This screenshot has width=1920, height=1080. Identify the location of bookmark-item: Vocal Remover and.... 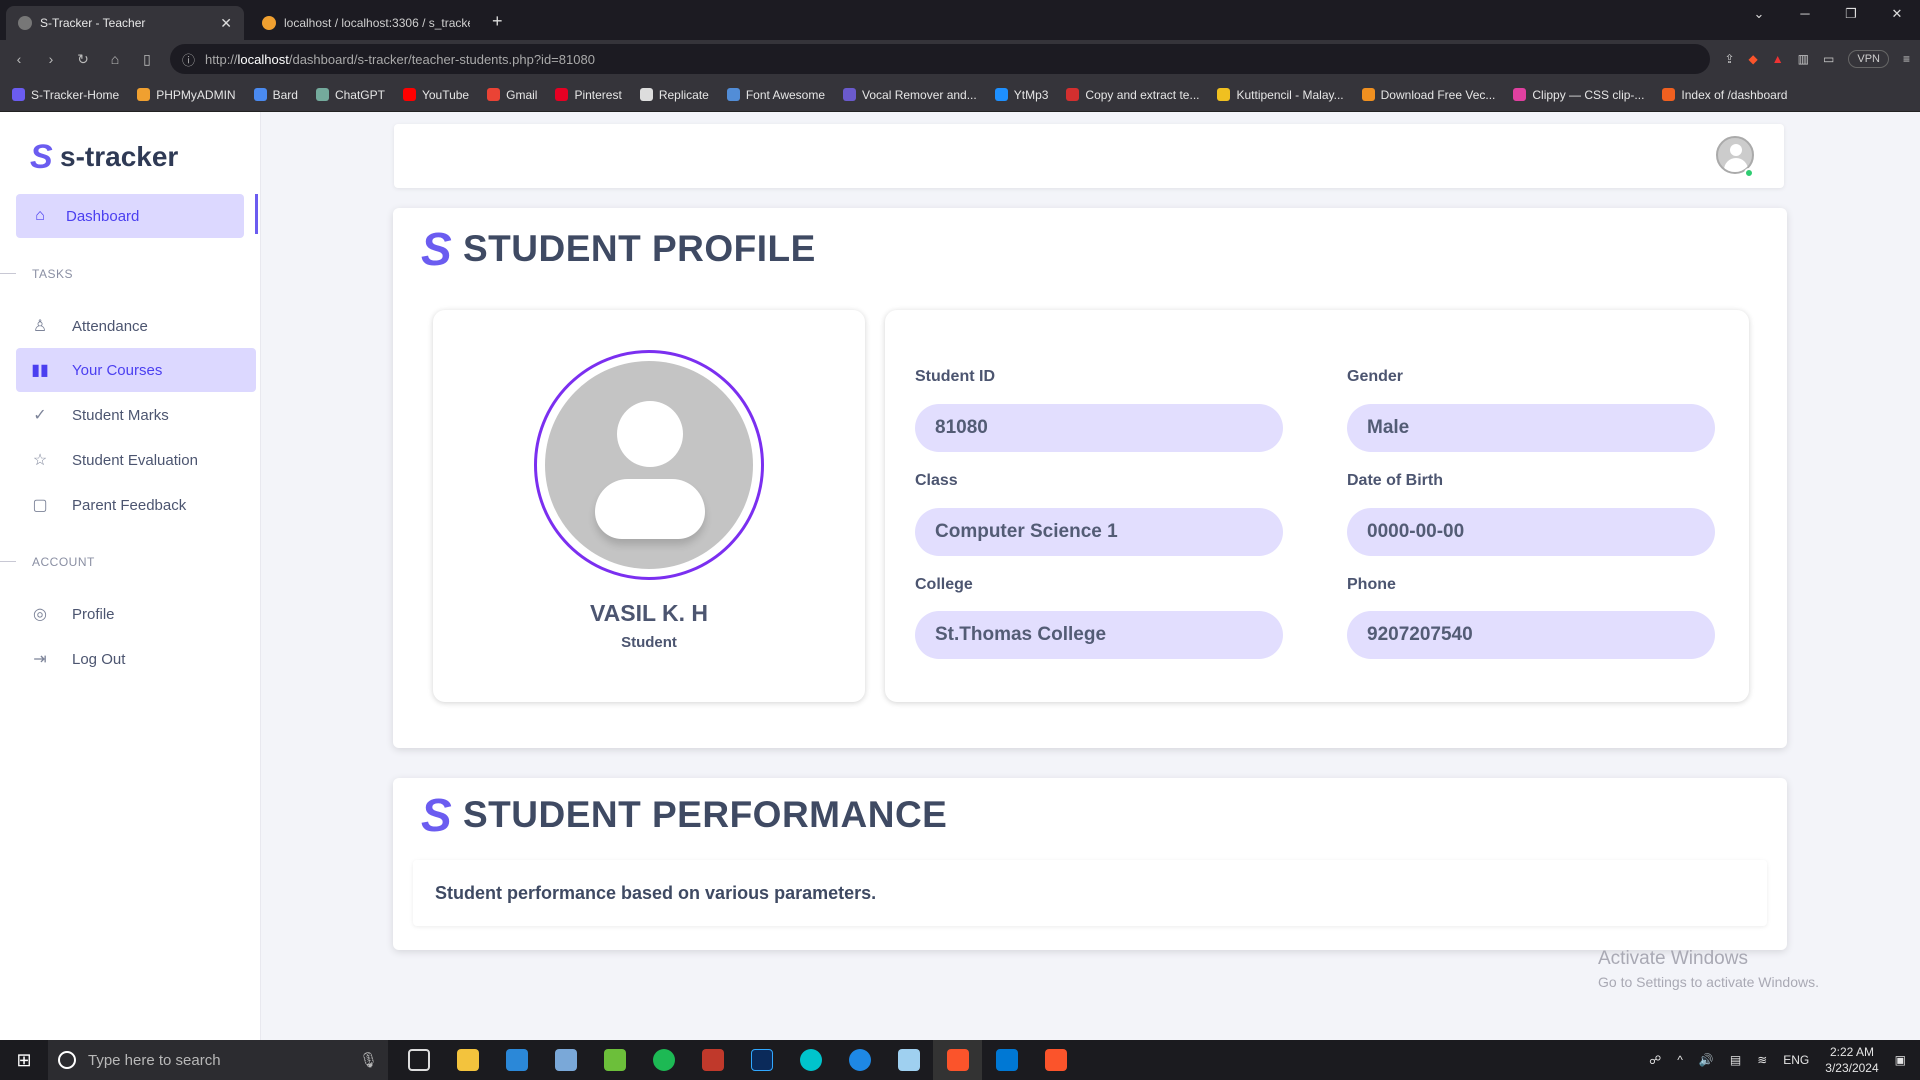
(910, 95).